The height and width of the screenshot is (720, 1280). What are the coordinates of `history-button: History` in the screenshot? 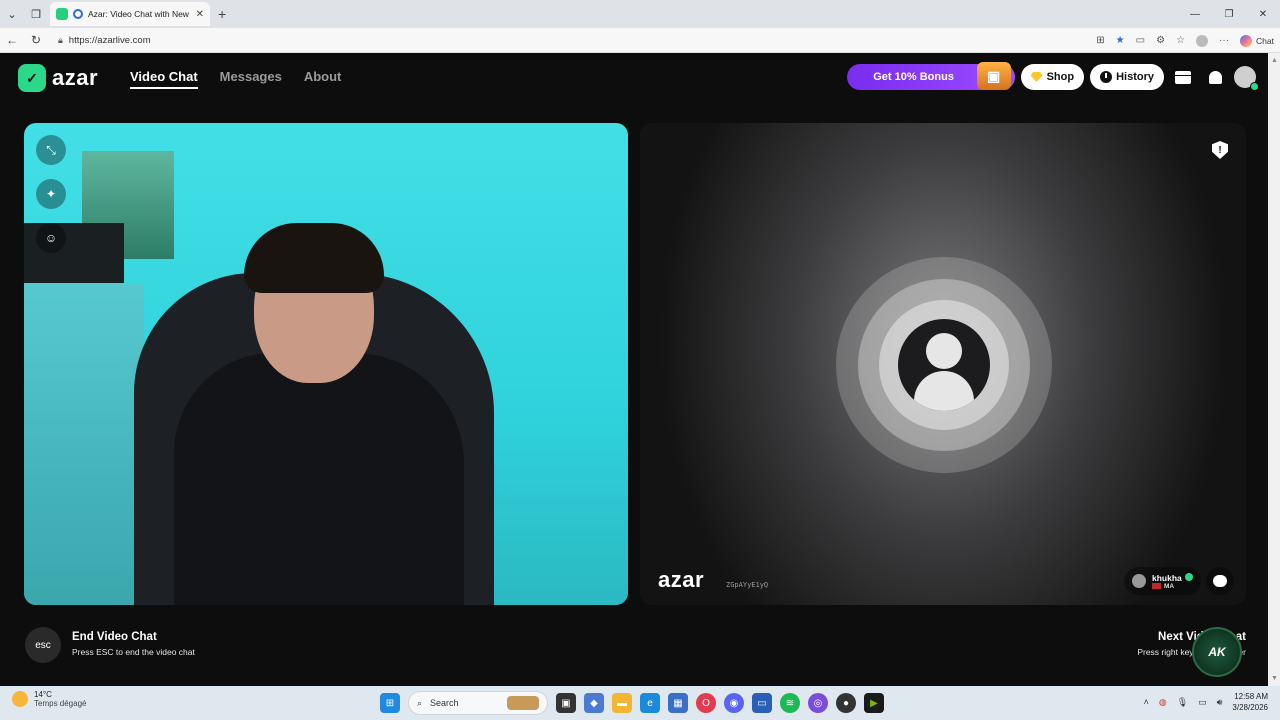 It's located at (1127, 77).